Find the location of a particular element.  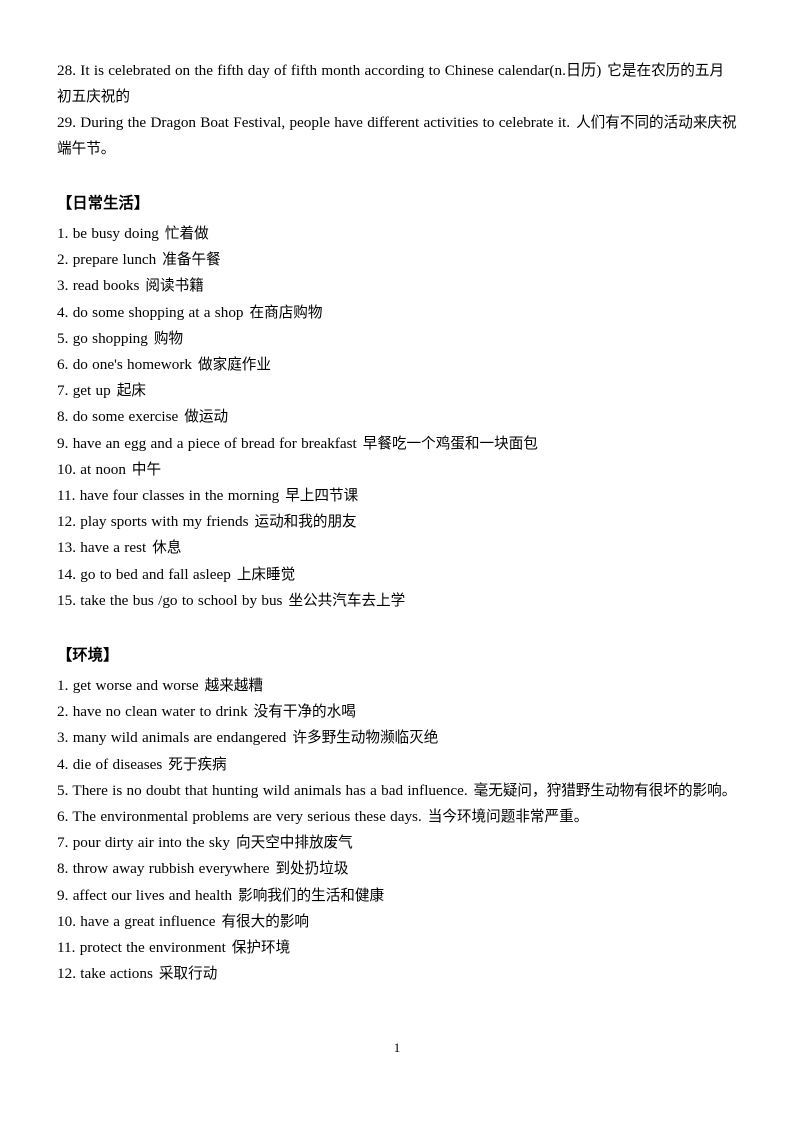

item-english: 4. do some shopping at a shop is located at coordinates (150, 312).